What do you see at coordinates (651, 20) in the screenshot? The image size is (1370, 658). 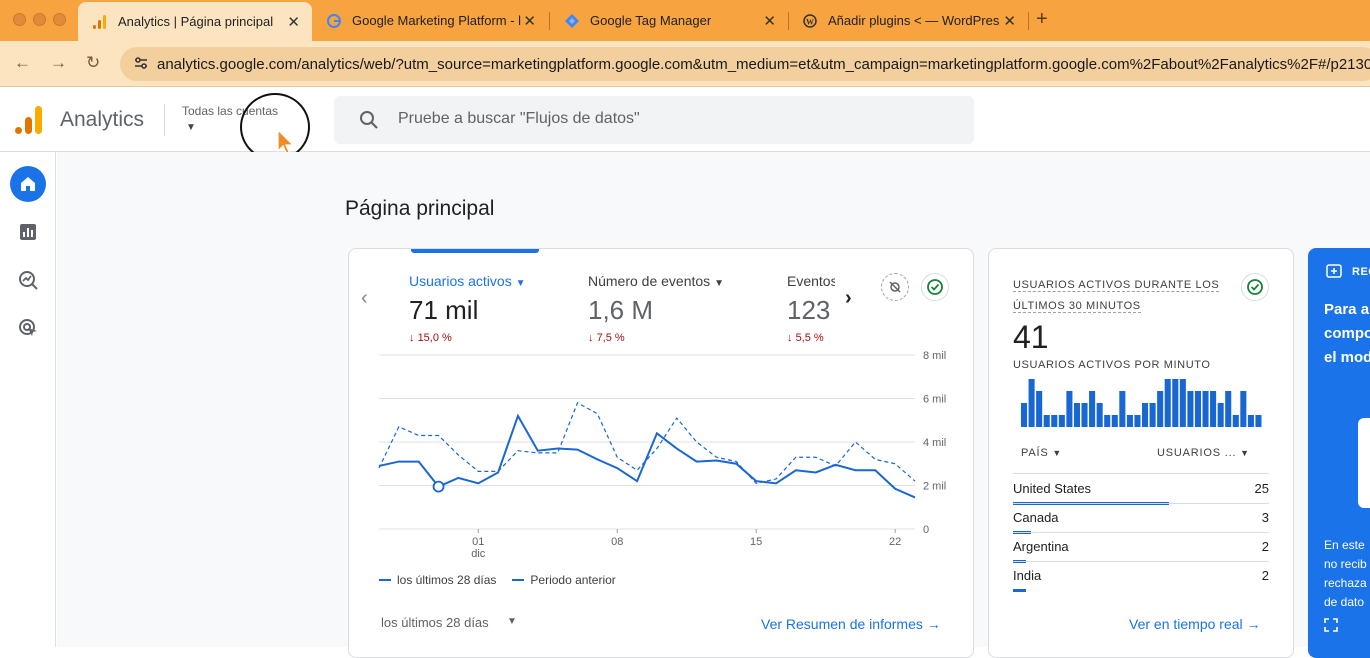 I see `tab-title: Google Tag Manager` at bounding box center [651, 20].